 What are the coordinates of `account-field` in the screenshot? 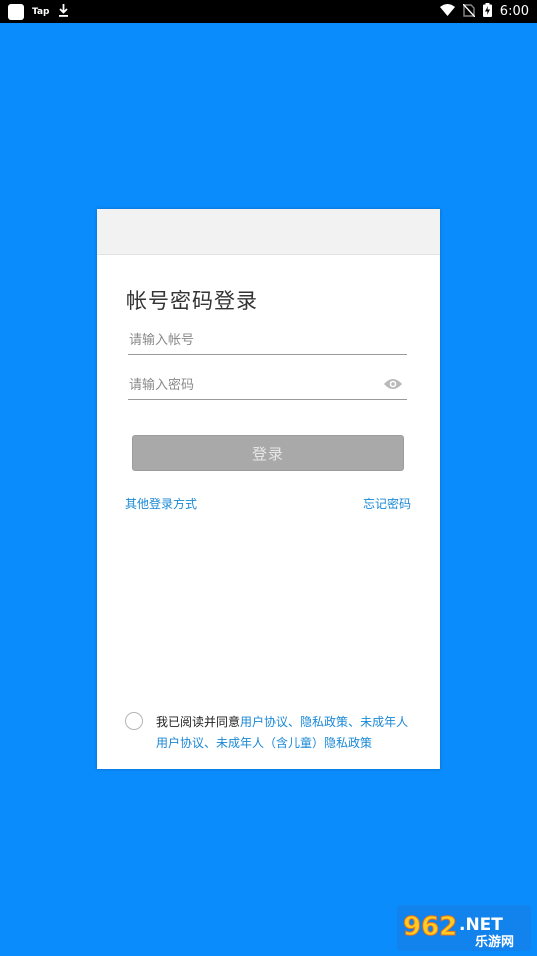 It's located at (267, 340).